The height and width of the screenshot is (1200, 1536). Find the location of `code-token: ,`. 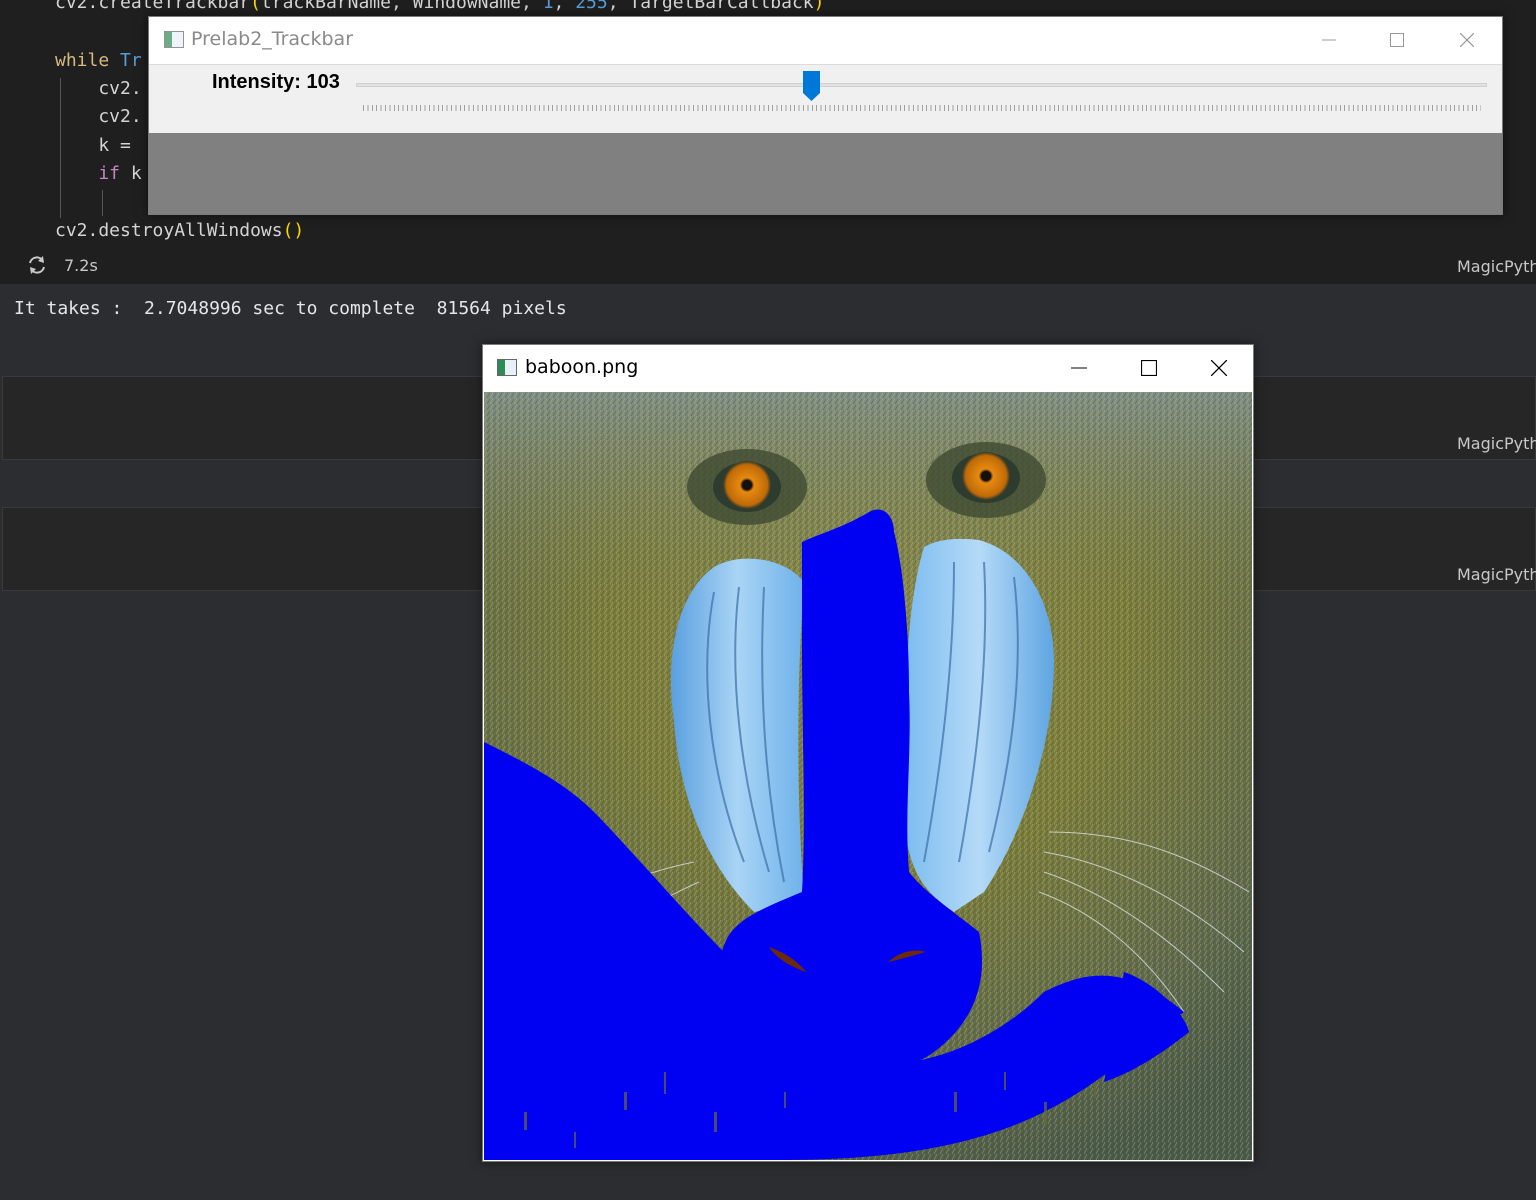

code-token: , is located at coordinates (564, 6).